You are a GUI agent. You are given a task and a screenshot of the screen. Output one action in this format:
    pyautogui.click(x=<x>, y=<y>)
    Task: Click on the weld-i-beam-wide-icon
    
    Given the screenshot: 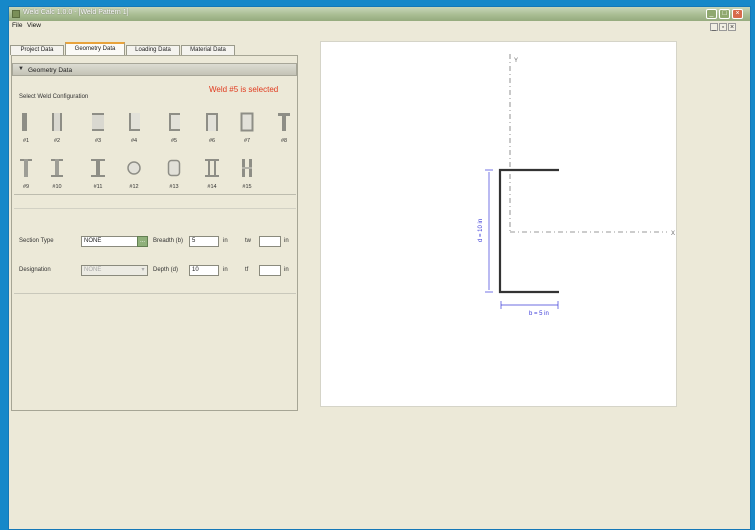 What is the action you would take?
    pyautogui.click(x=98, y=168)
    